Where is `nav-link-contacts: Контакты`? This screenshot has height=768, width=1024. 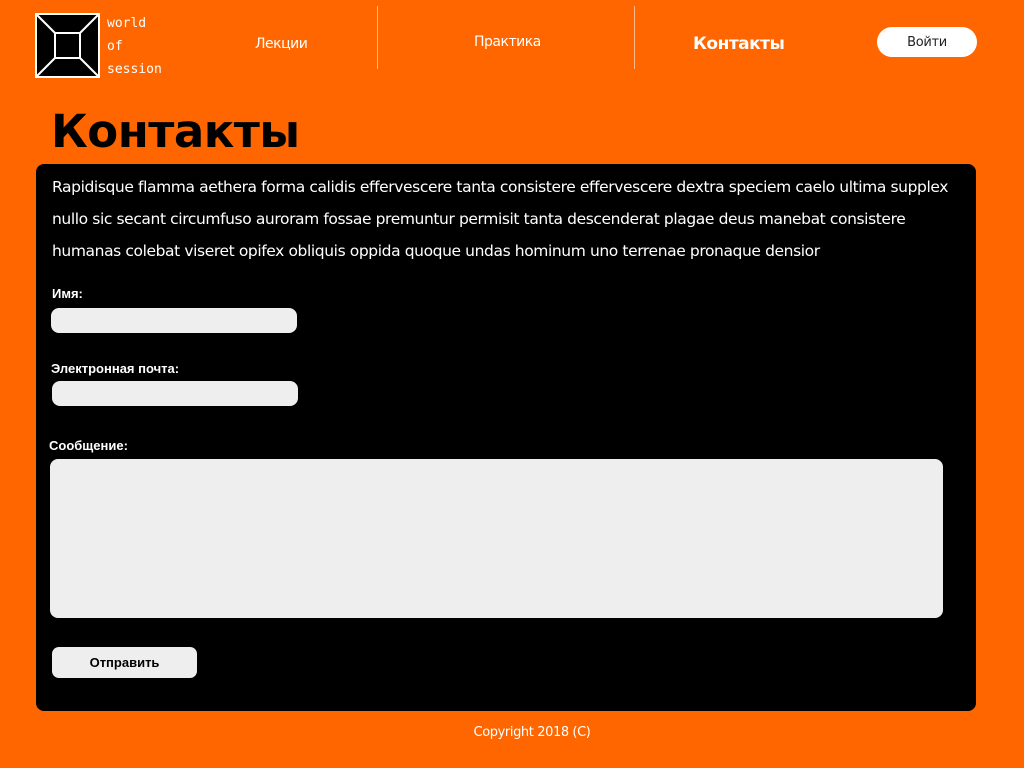
nav-link-contacts: Контакты is located at coordinates (739, 44).